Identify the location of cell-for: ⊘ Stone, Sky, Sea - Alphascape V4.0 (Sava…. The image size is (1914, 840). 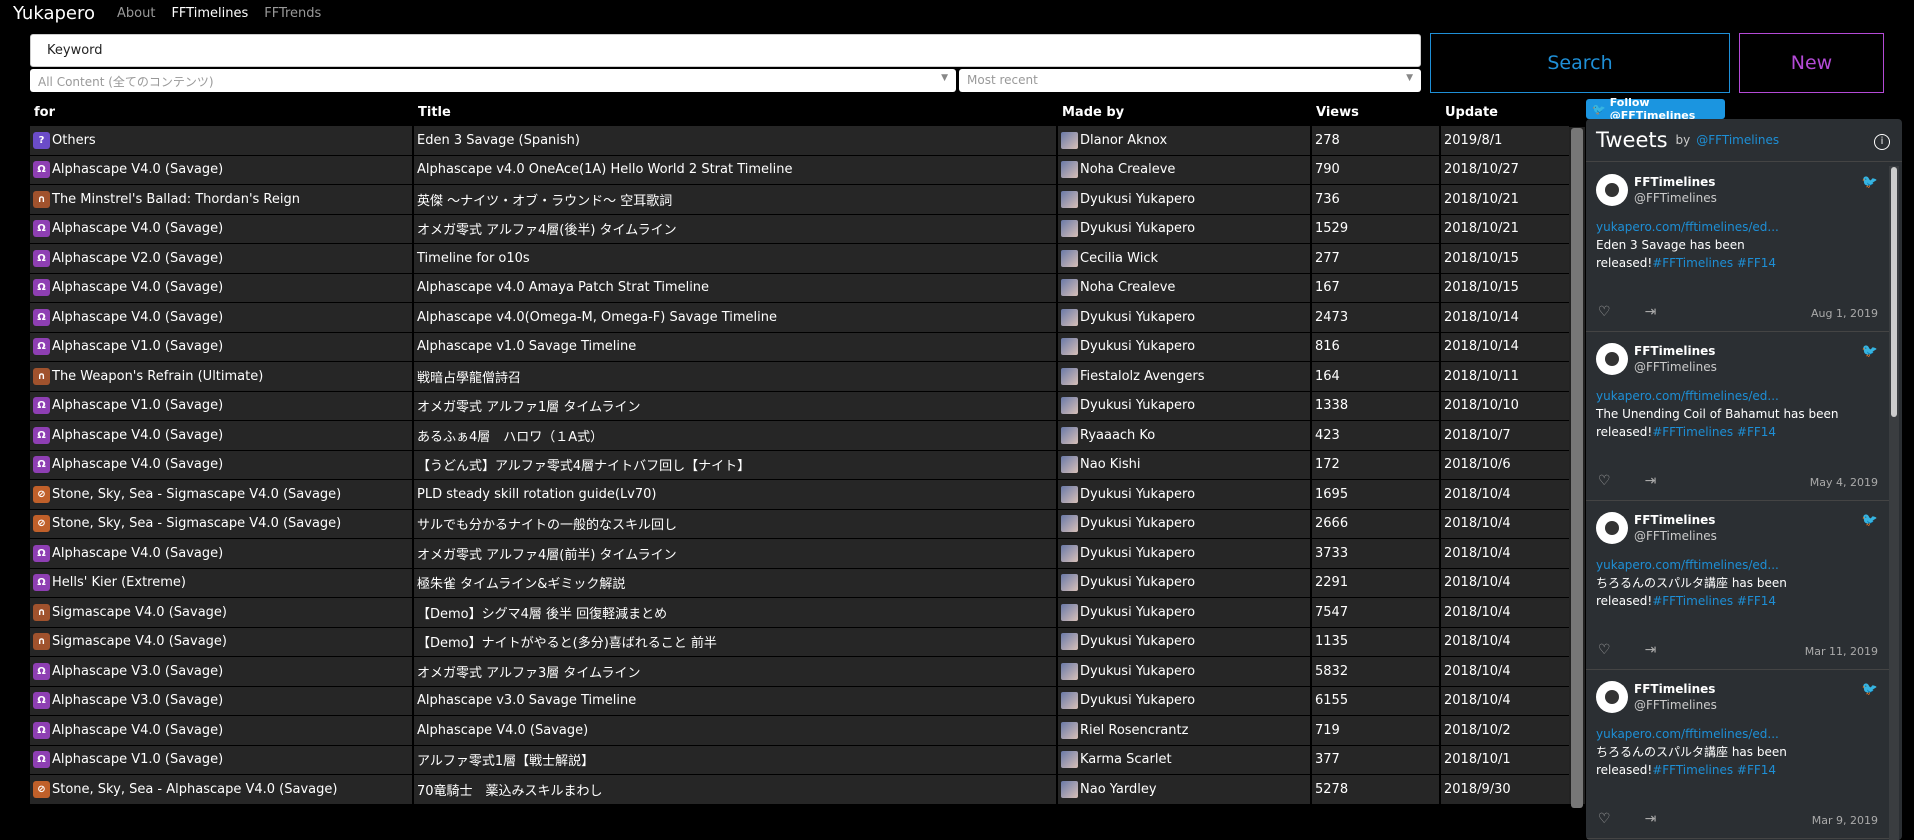
(222, 789).